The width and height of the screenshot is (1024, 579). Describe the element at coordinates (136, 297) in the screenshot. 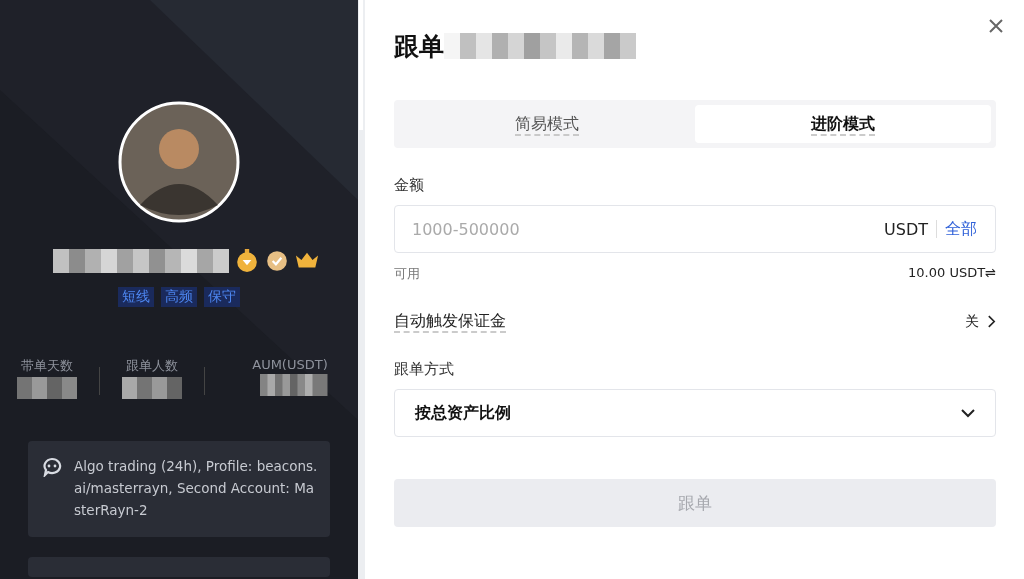

I see `tag: 短线` at that location.